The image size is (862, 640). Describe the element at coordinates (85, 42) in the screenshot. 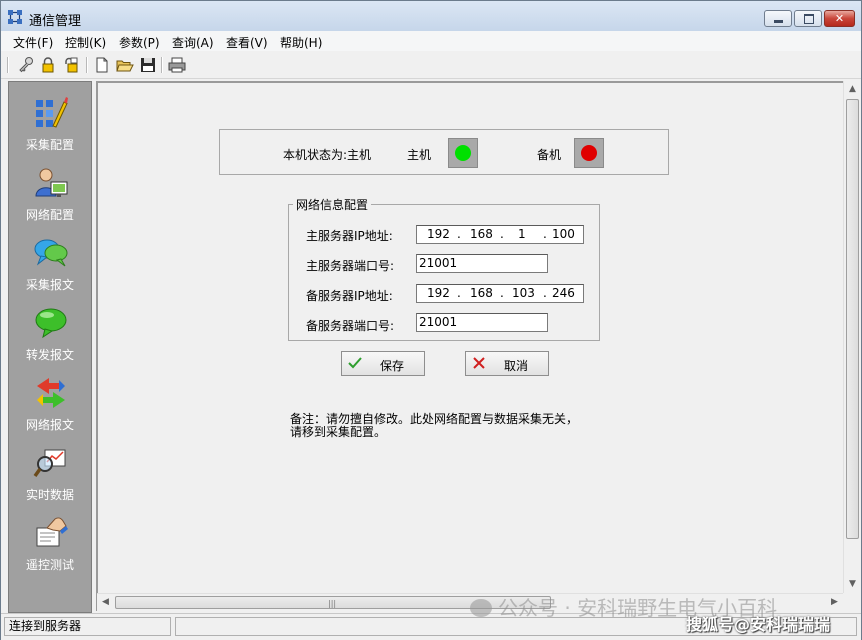

I see `menu-control: 控制(K)` at that location.